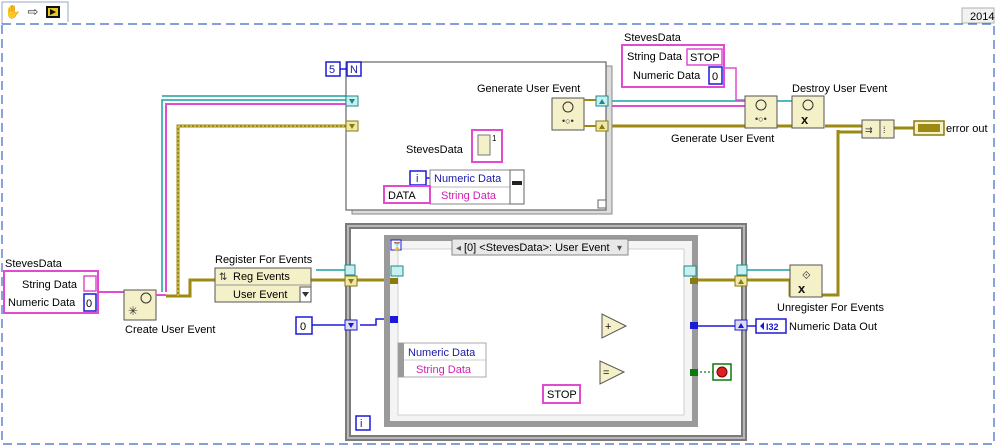  What do you see at coordinates (694, 325) in the screenshot?
I see `event-numeric-tunnel-right` at bounding box center [694, 325].